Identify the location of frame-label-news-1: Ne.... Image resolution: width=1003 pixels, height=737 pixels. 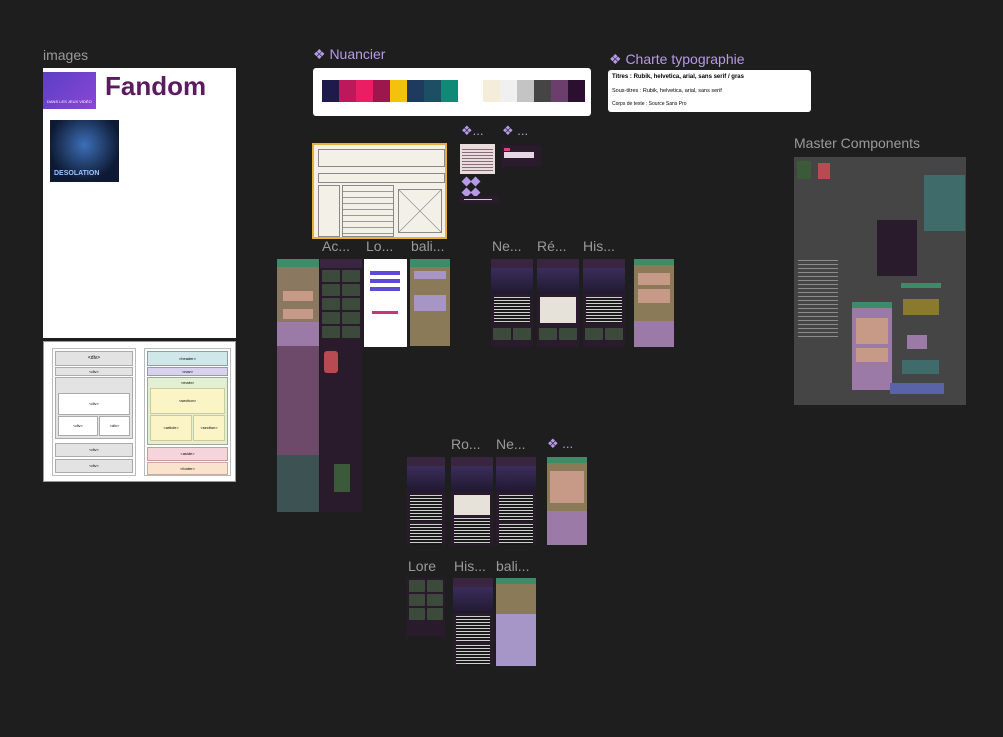
(507, 246).